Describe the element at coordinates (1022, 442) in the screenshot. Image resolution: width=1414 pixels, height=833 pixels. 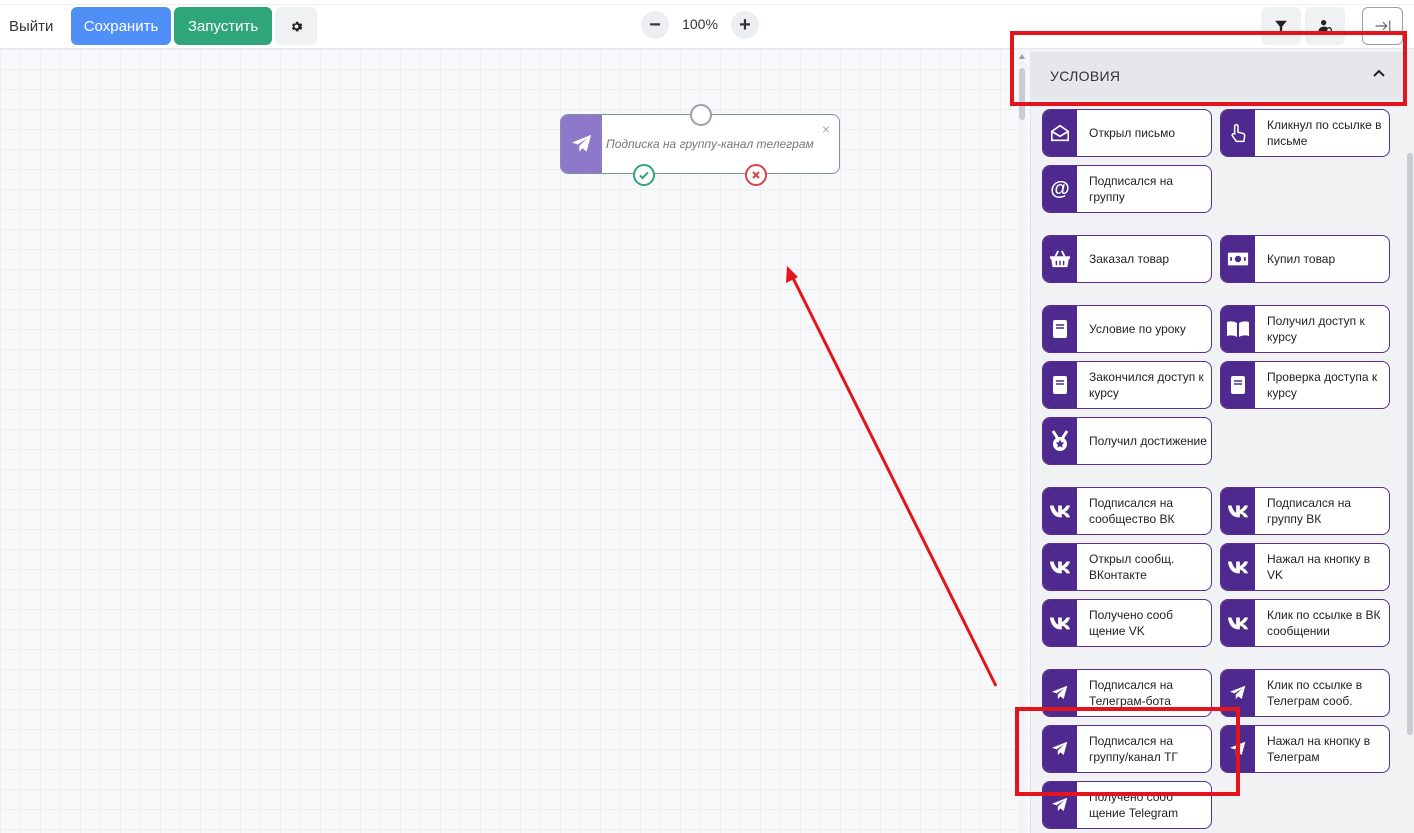
I see `panel-scrollbar-left` at that location.